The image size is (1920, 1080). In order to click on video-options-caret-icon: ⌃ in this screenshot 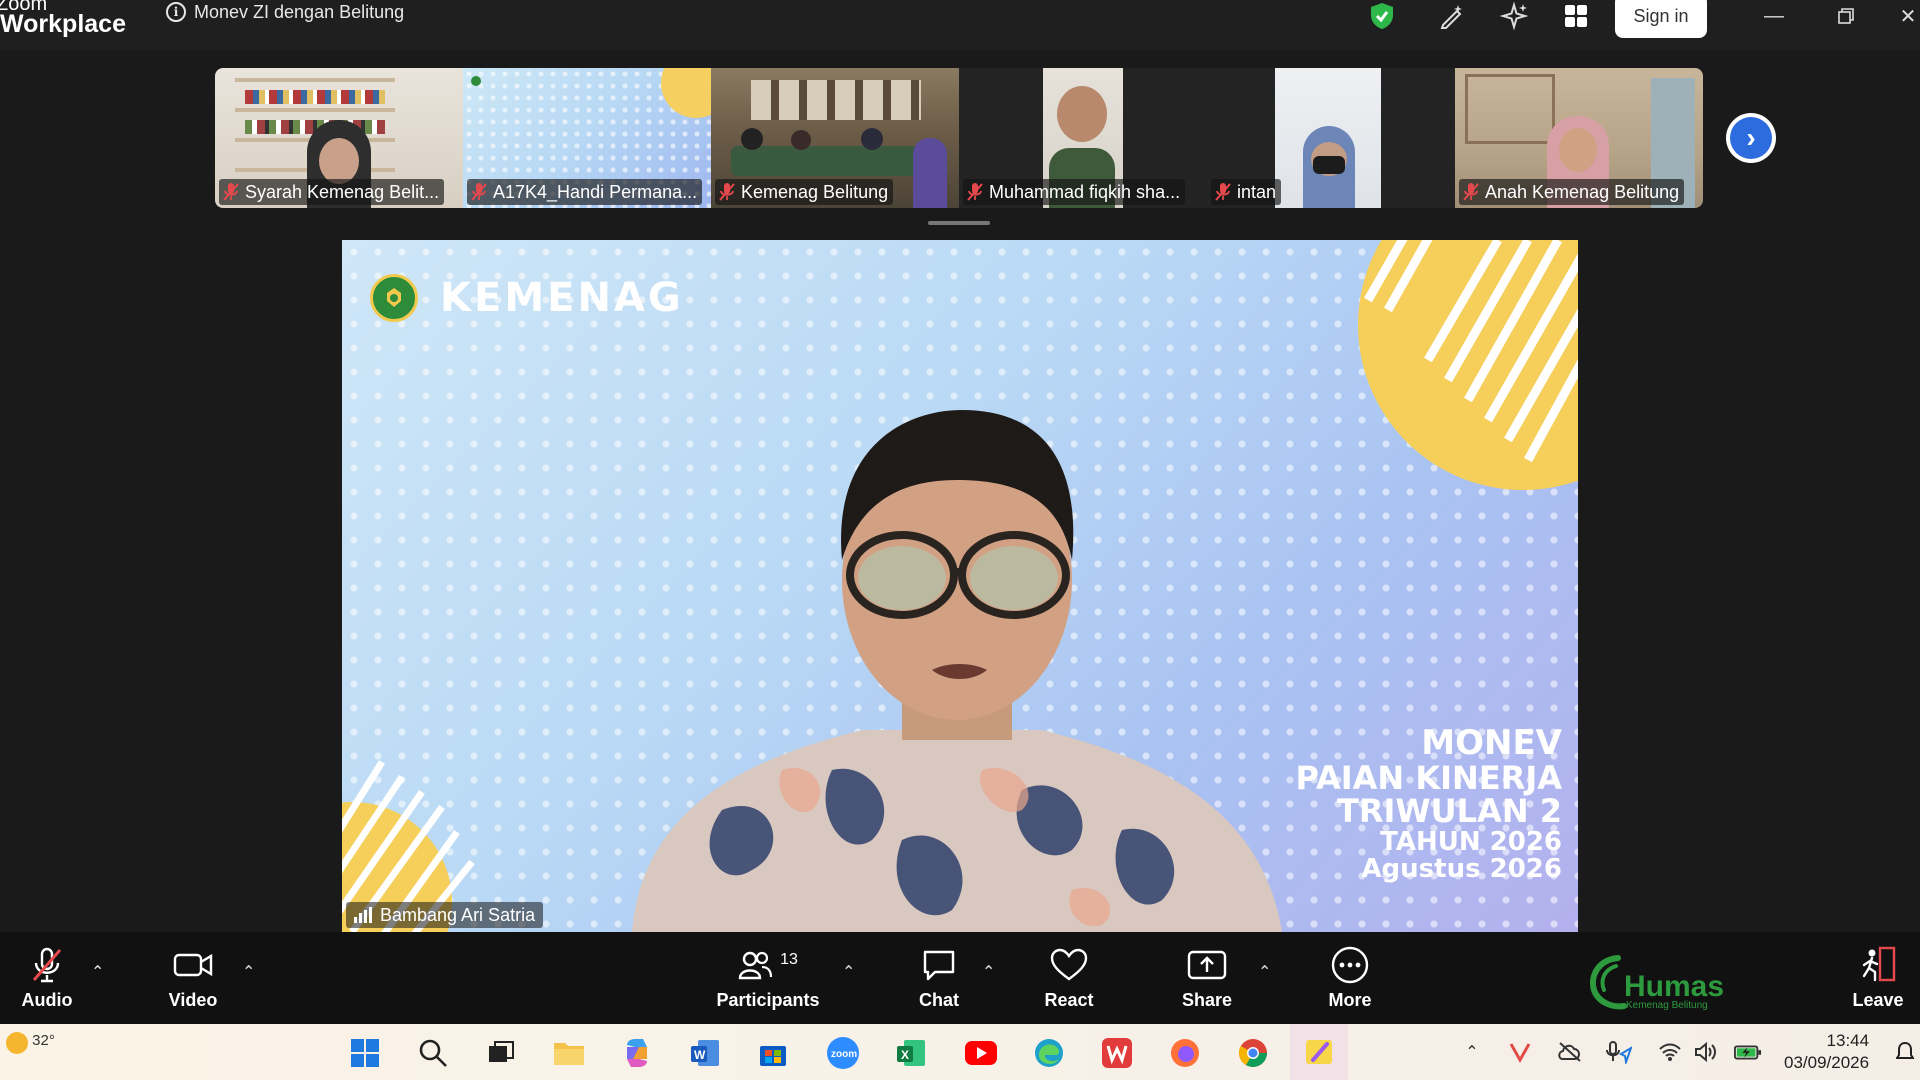, I will do `click(248, 972)`.